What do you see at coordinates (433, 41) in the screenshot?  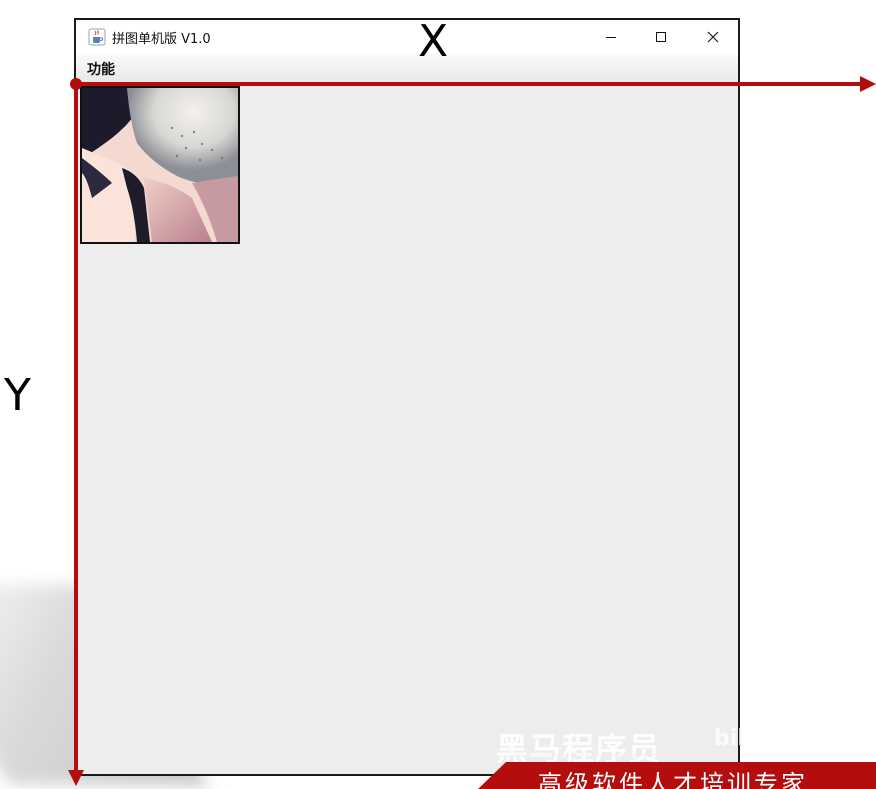 I see `x-axis-label: X` at bounding box center [433, 41].